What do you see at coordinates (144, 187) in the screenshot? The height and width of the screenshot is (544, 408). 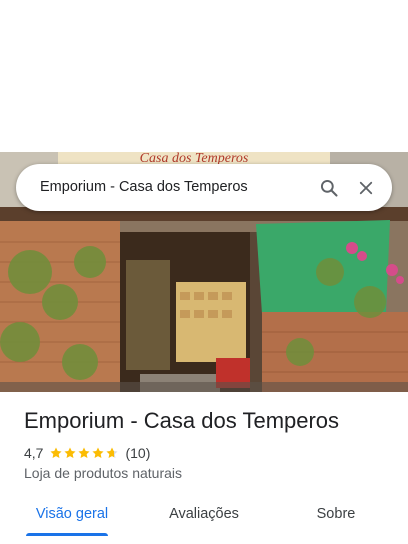 I see `search-input: Emporium - Casa dos Temperos` at bounding box center [144, 187].